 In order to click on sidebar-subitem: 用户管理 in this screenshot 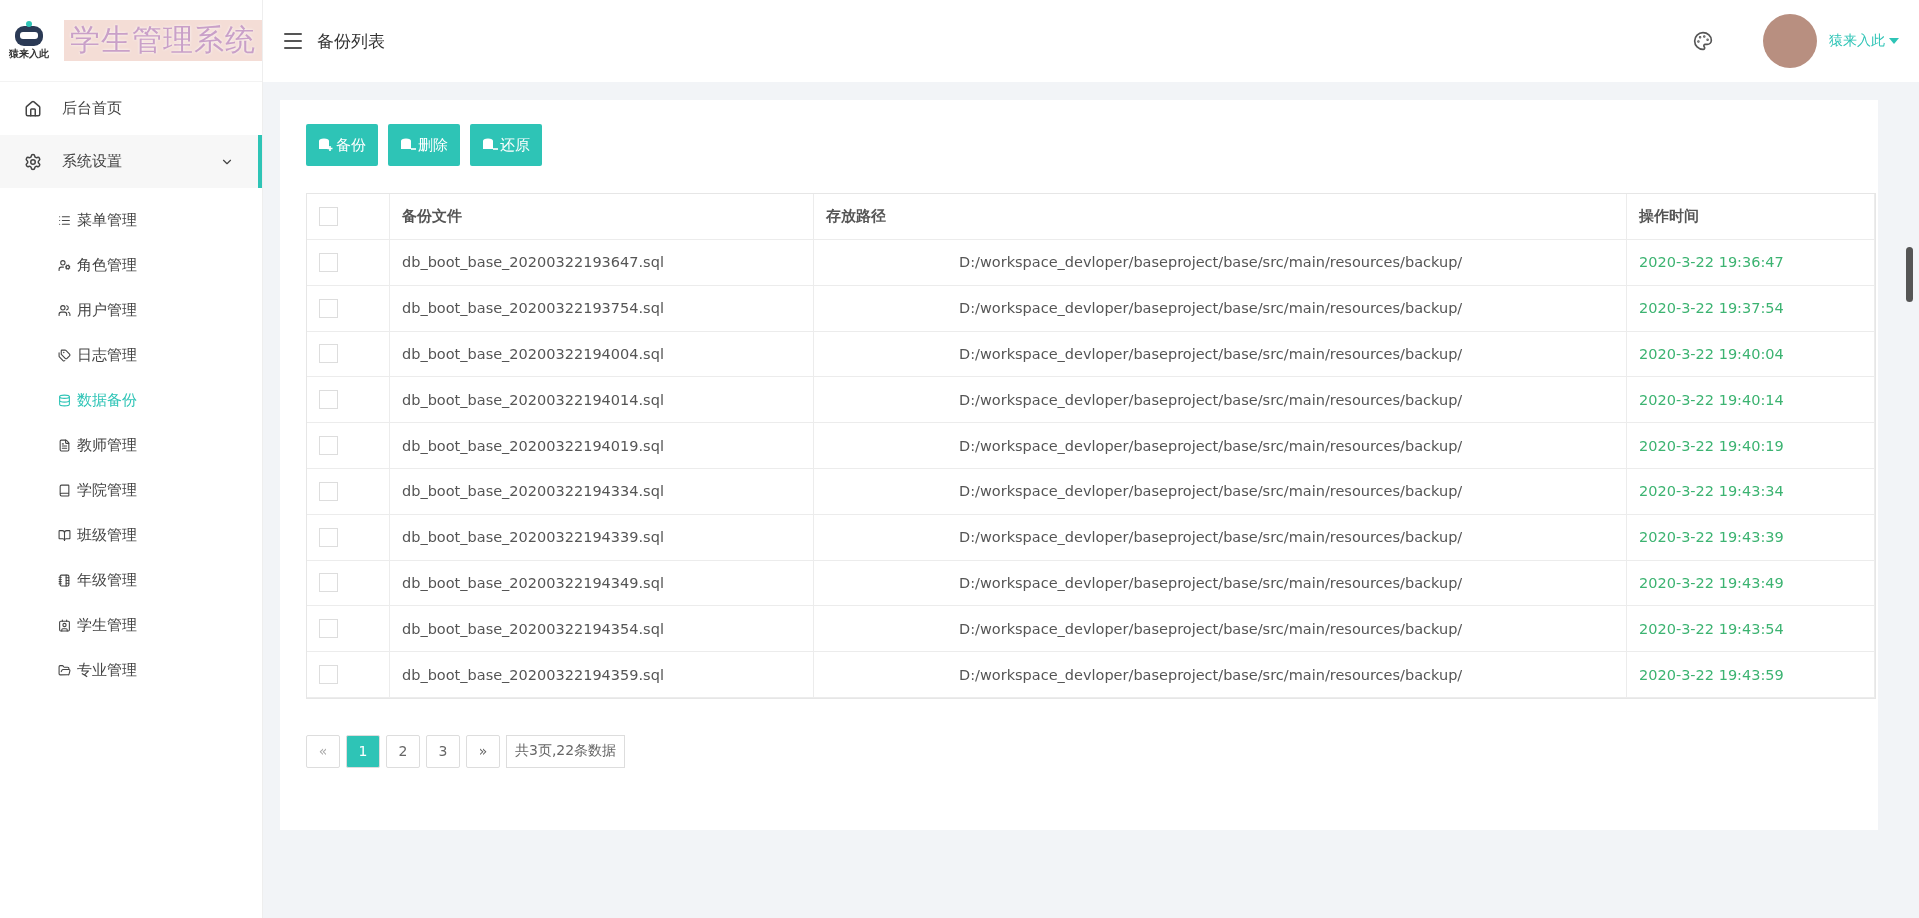, I will do `click(131, 310)`.